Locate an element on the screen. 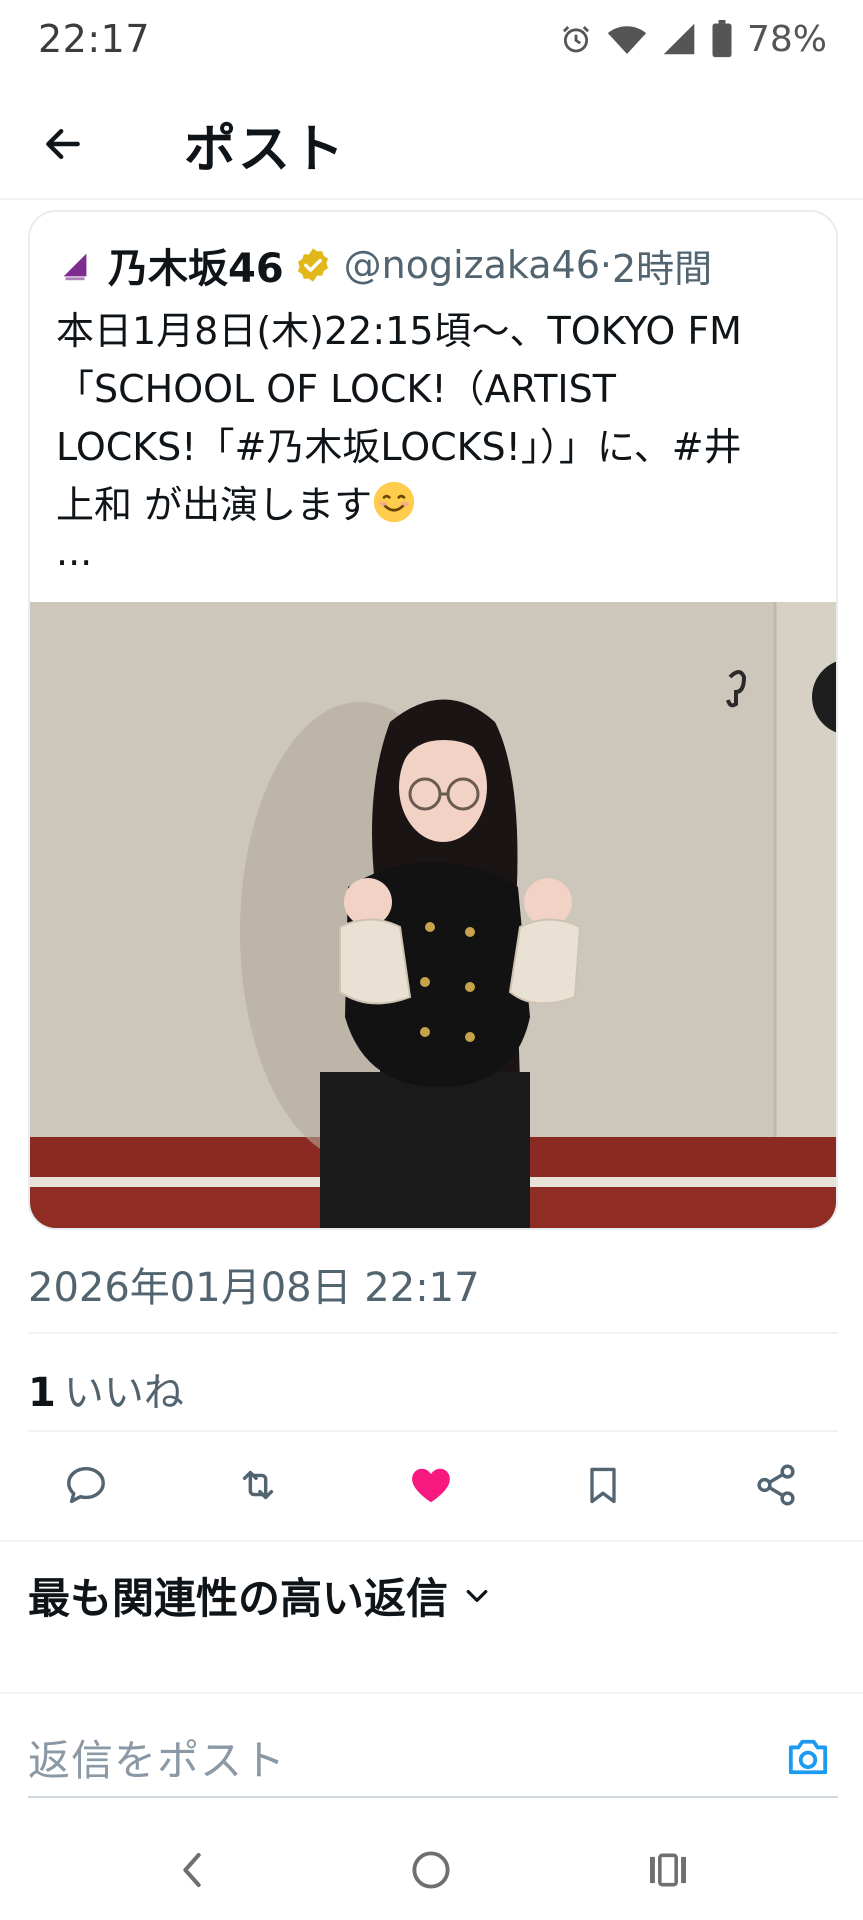  post-relative-time: 2時間 is located at coordinates (662, 268).